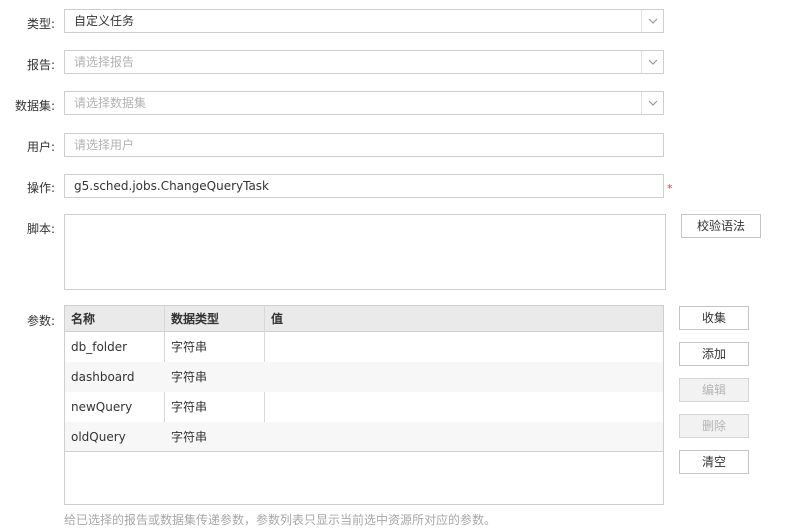 This screenshot has height=532, width=788. I want to click on script-textarea, so click(365, 252).